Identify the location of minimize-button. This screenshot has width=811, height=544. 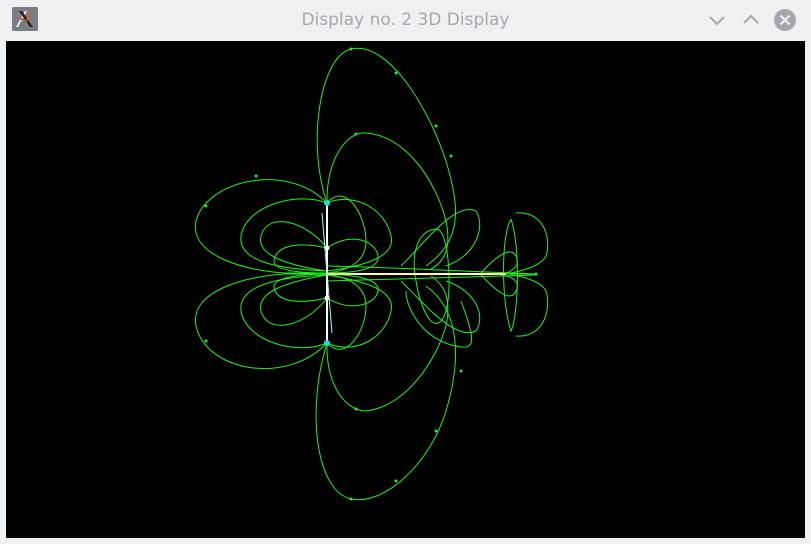
(717, 20).